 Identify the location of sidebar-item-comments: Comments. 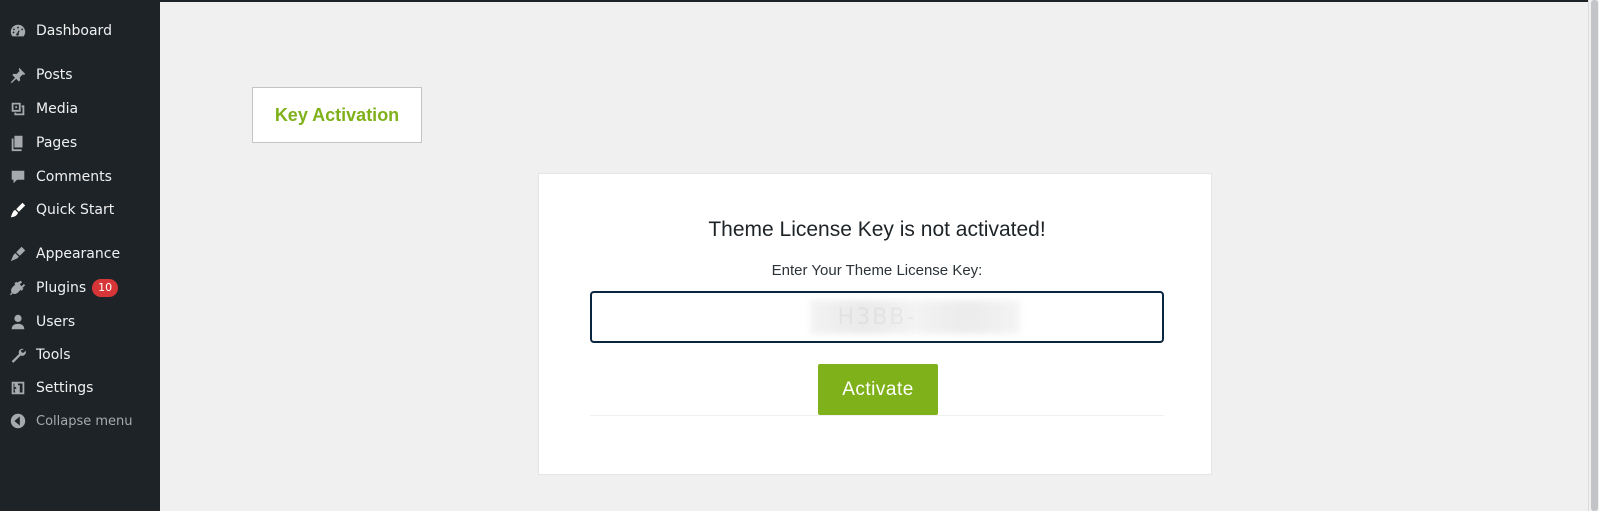
(80, 177).